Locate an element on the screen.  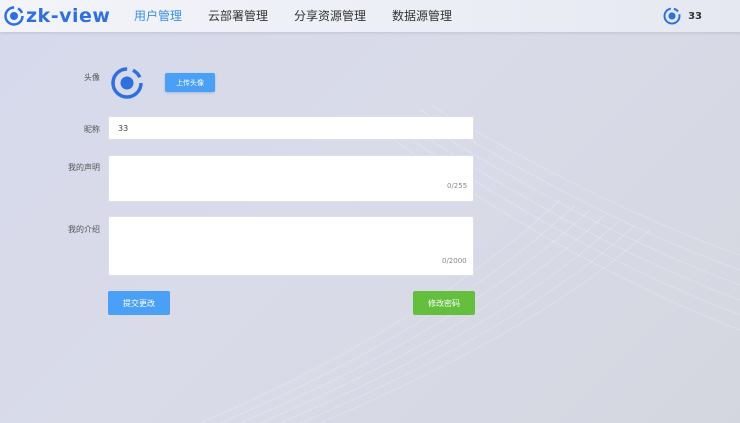
nav-item-cloud-deployment: 云部署管理 is located at coordinates (238, 16).